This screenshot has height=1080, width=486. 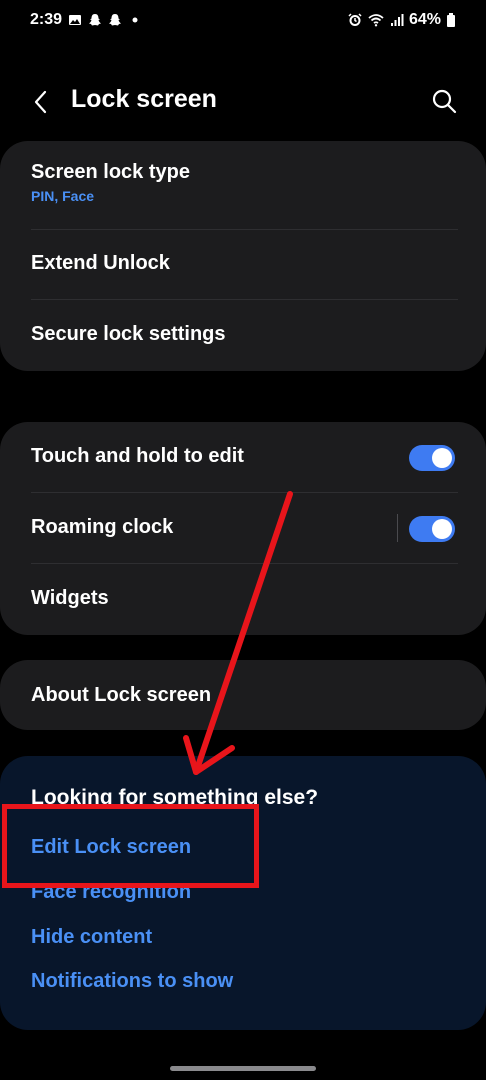 I want to click on app-header: Lock screen, so click(x=243, y=102).